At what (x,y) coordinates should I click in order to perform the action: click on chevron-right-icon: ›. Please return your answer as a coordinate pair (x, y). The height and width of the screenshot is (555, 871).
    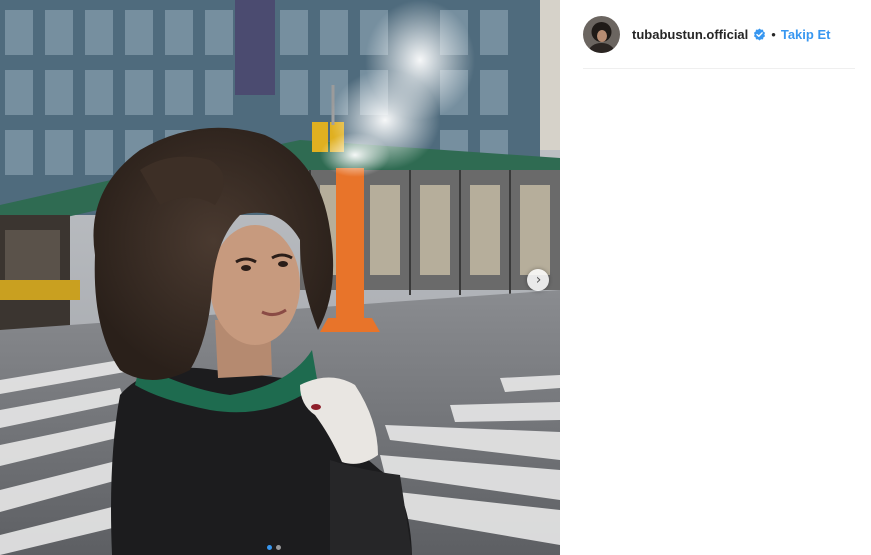
    Looking at the image, I should click on (538, 279).